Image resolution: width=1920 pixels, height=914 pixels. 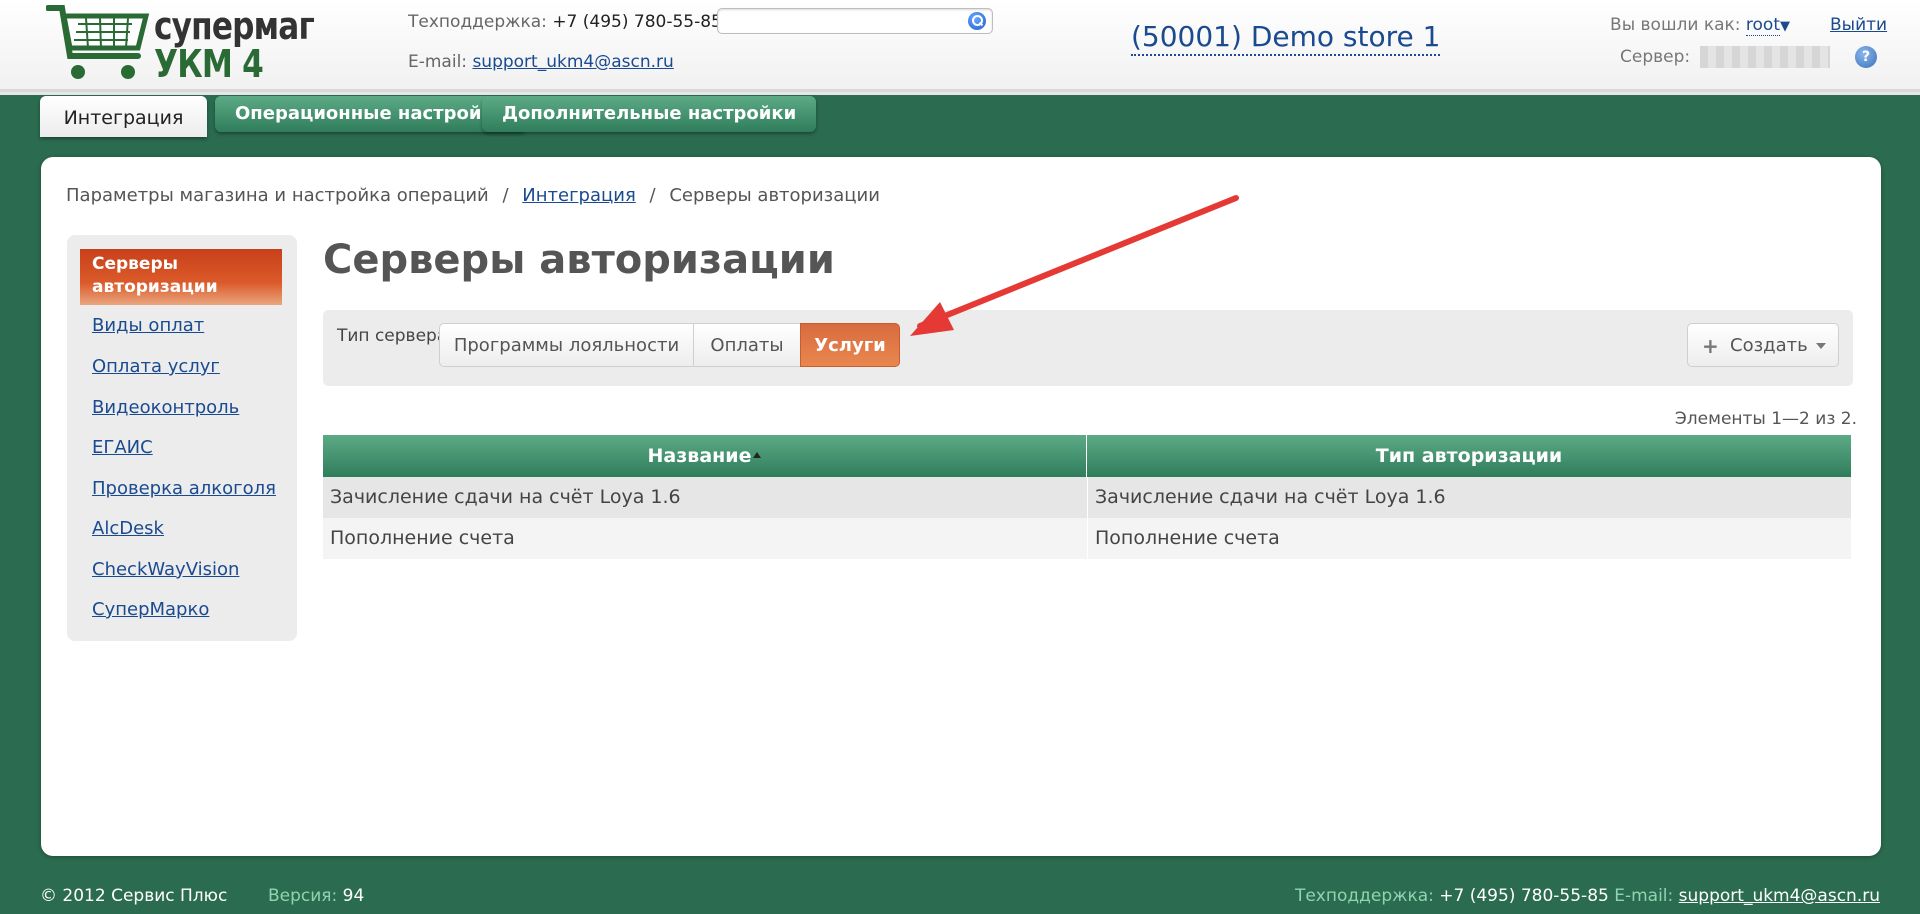 What do you see at coordinates (123, 116) in the screenshot?
I see `tab-integration: Интеграция` at bounding box center [123, 116].